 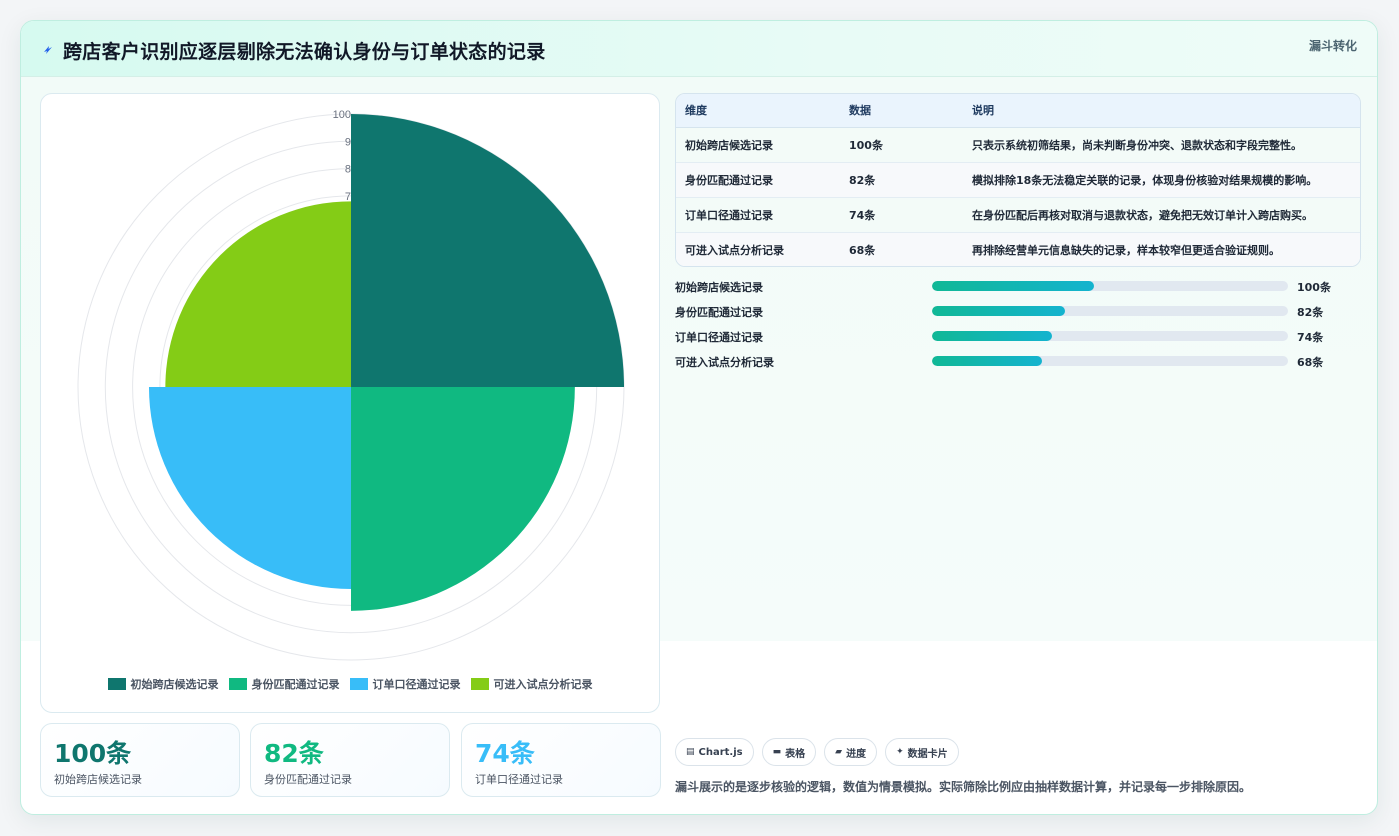 What do you see at coordinates (856, 754) in the screenshot?
I see `chip-label: 进度` at bounding box center [856, 754].